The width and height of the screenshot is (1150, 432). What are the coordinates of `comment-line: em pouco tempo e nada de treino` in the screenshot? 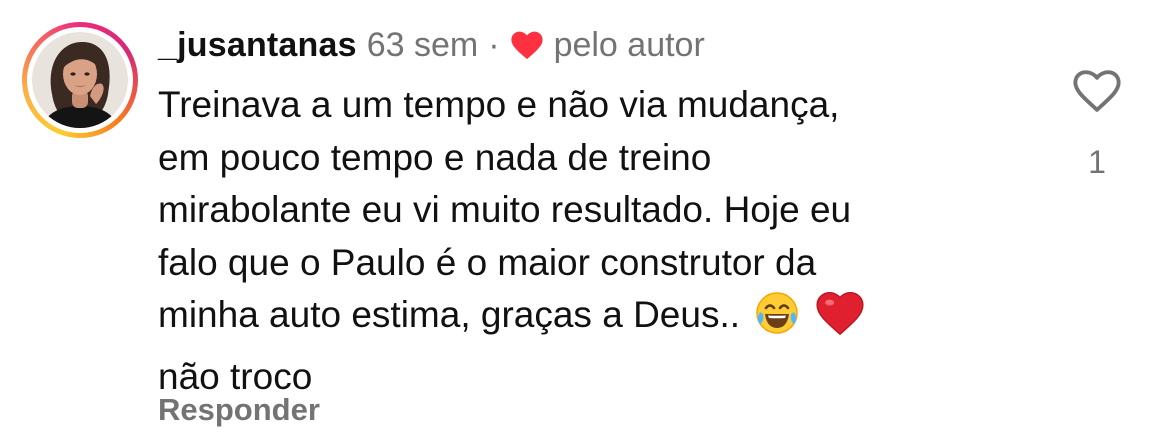 It's located at (435, 157).